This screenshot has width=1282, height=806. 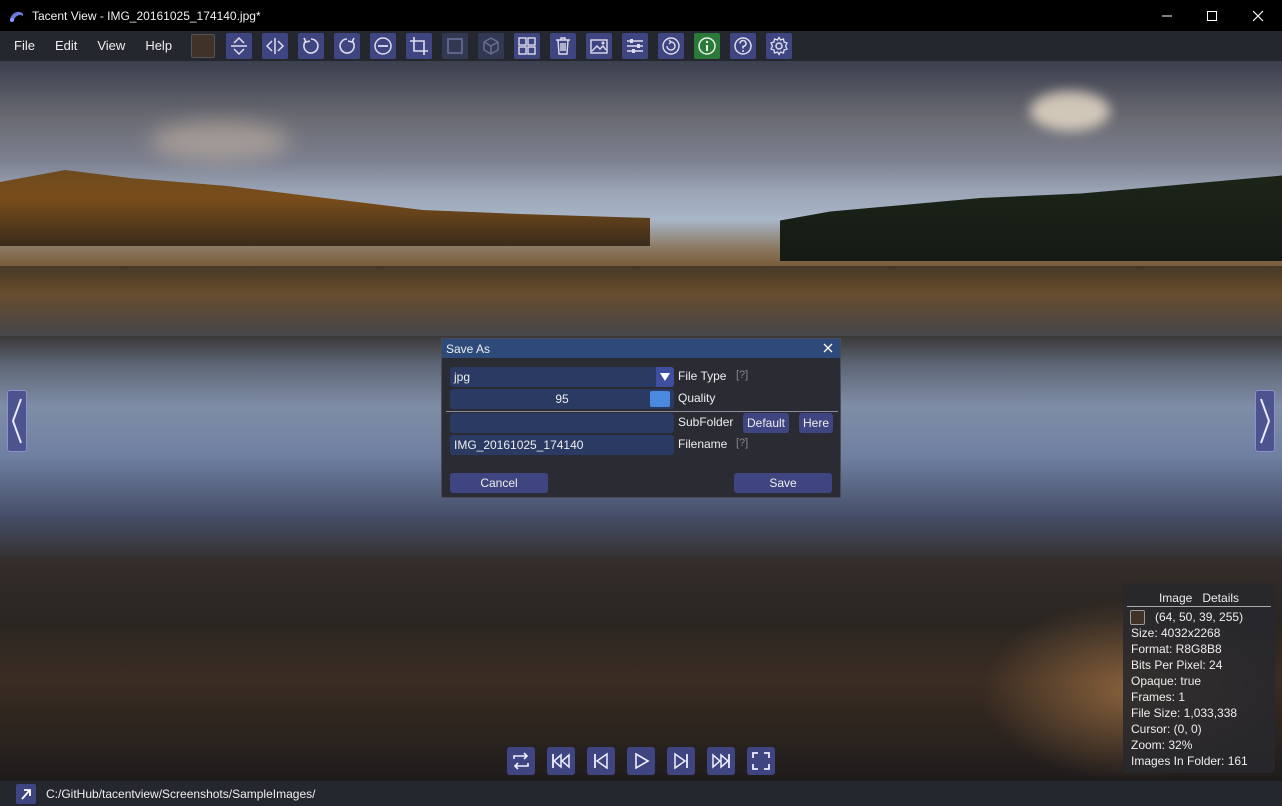 What do you see at coordinates (742, 375) in the screenshot?
I see `file-type-help: [?]` at bounding box center [742, 375].